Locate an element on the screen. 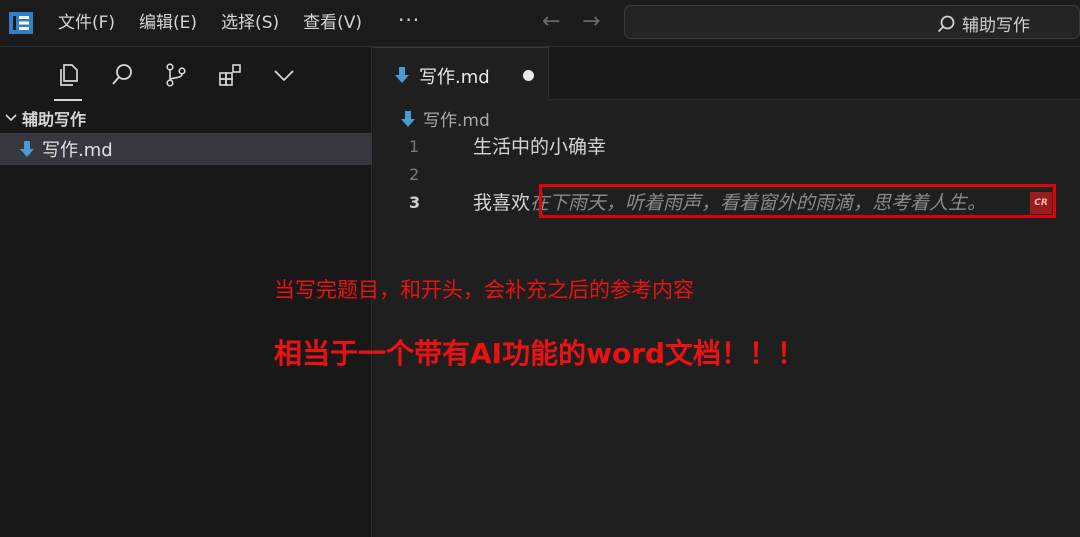  source-control-button is located at coordinates (176, 75).